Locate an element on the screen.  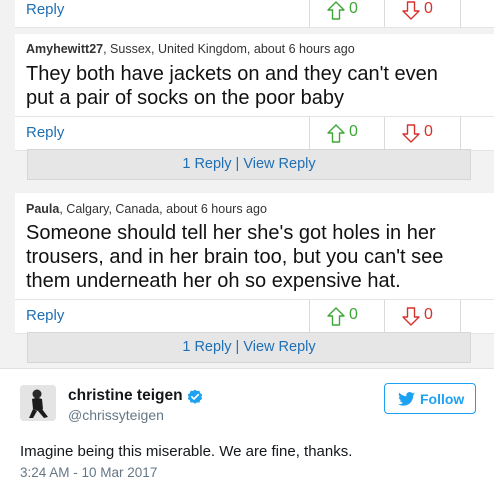
comment-location-time: , Calgary, Canada, about 6 hours ago is located at coordinates (163, 209).